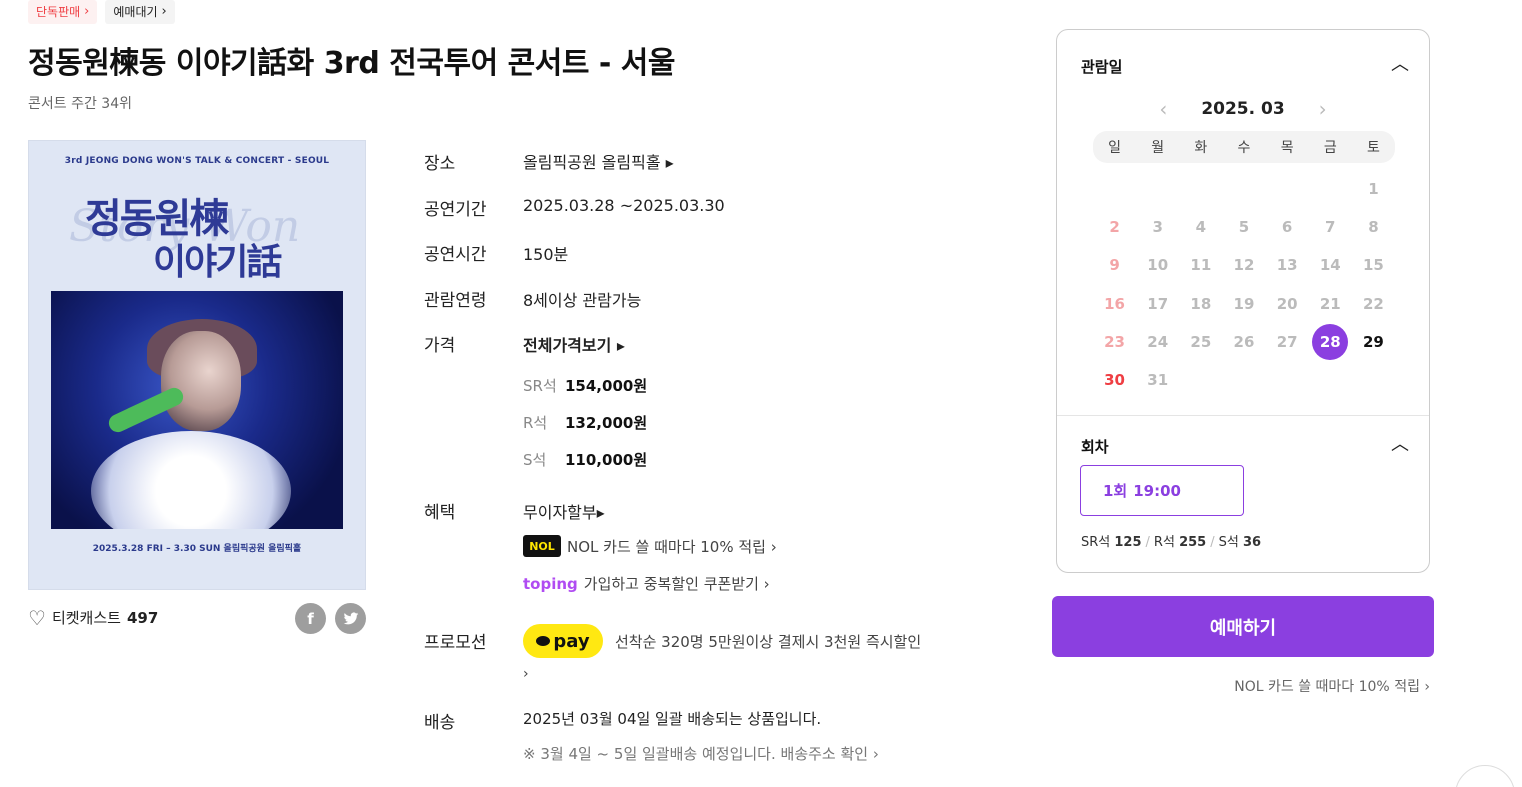 This screenshot has width=1522, height=787. What do you see at coordinates (1157, 380) in the screenshot?
I see `calendar-day: 31` at bounding box center [1157, 380].